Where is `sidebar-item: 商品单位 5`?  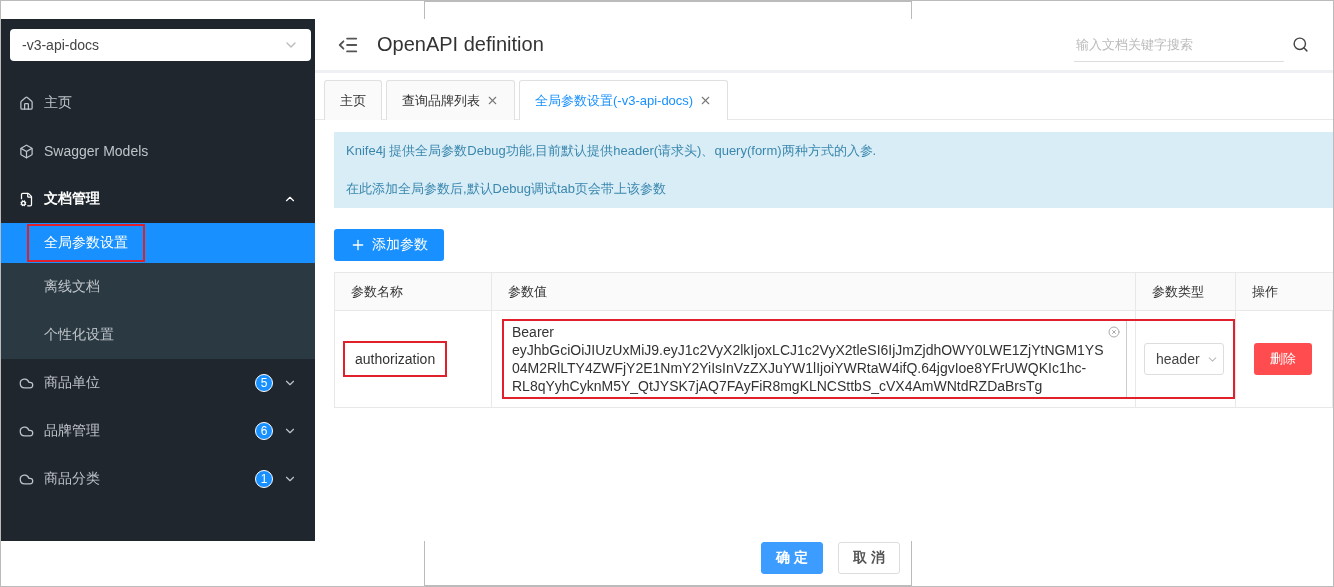
sidebar-item: 商品单位 5 is located at coordinates (158, 383).